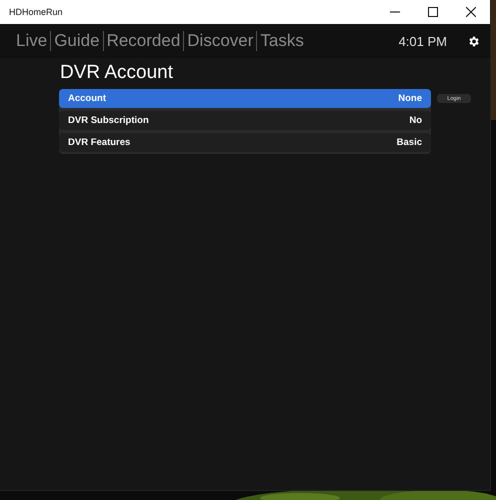  I want to click on row-label: DVR Subscription, so click(108, 120).